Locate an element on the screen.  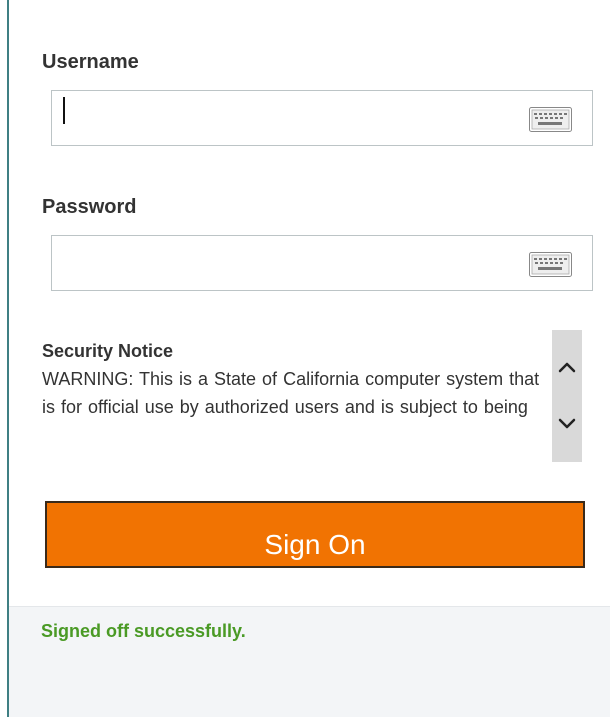
notice-scrollbar is located at coordinates (567, 396).